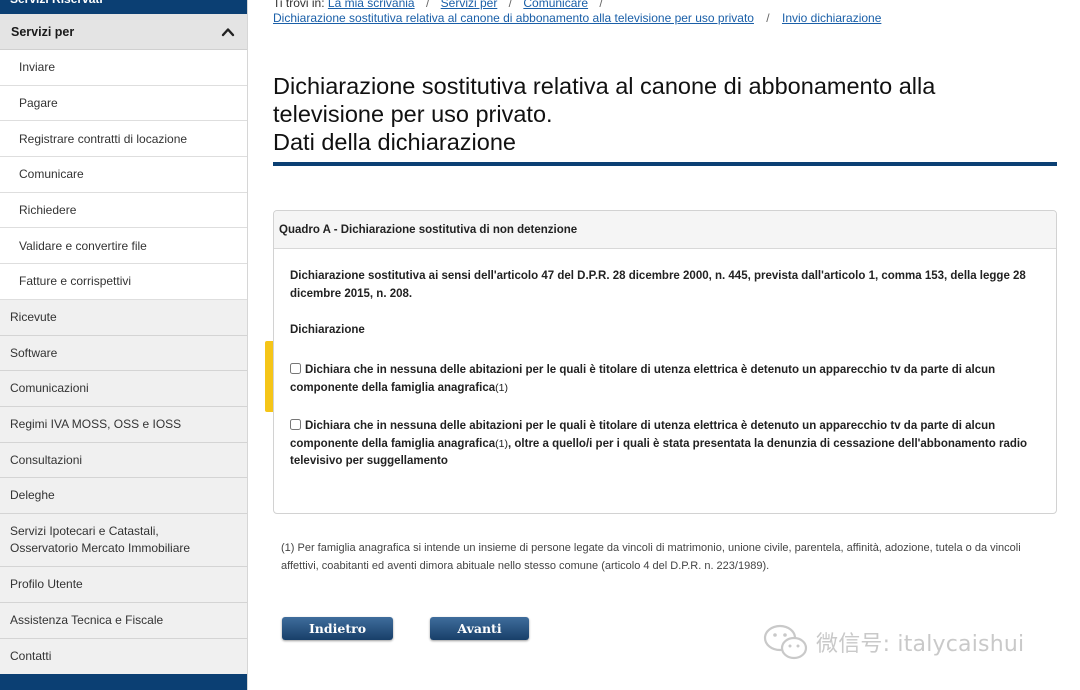 This screenshot has height=690, width=1080. Describe the element at coordinates (123, 32) in the screenshot. I see `sidebar-section-servizi-per: Servizi per` at that location.